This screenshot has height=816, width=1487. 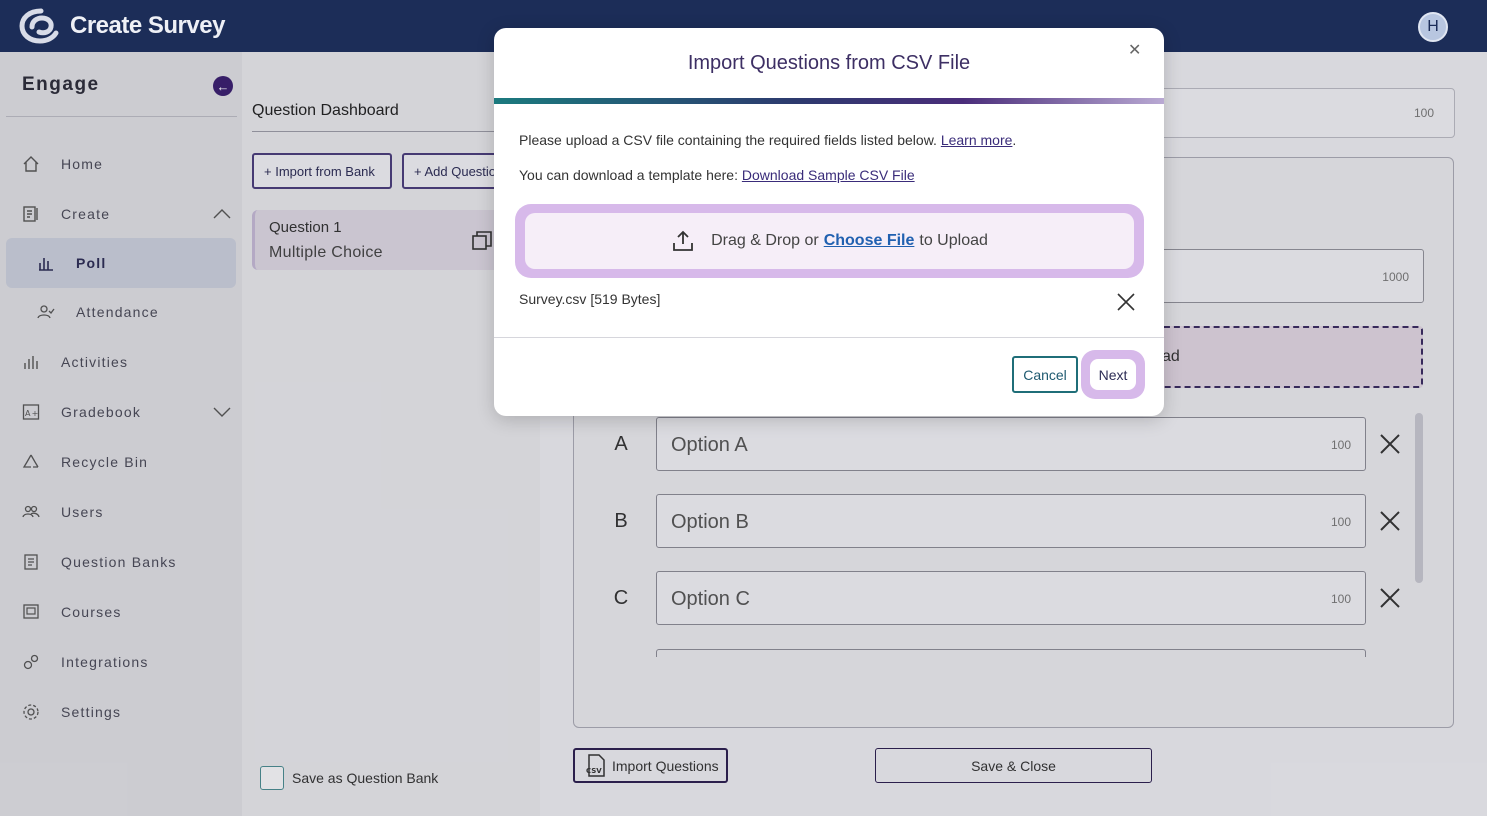 What do you see at coordinates (105, 462) in the screenshot?
I see `sidebar-item-label: Recycle Bin` at bounding box center [105, 462].